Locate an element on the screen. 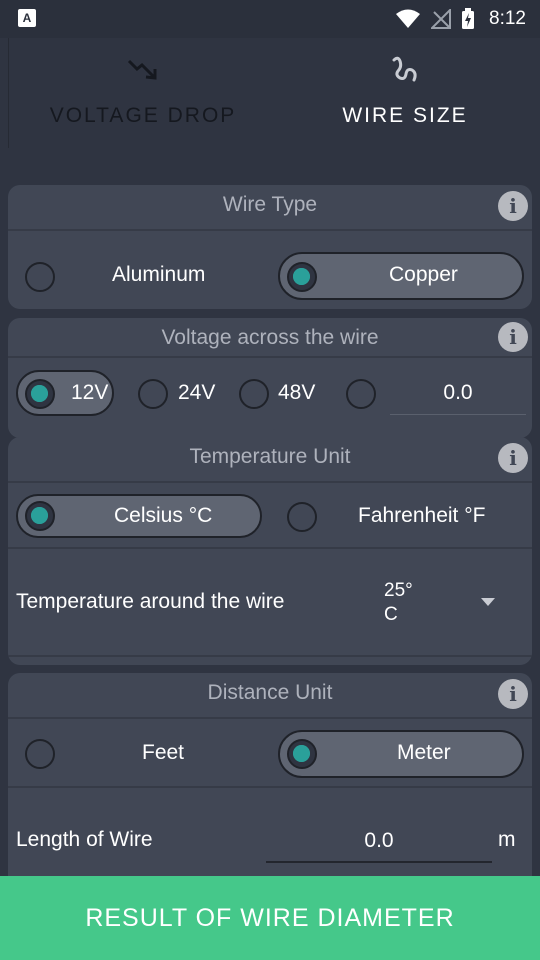 The image size is (540, 960). result-button: RESULT OF WIRE DIAMETER is located at coordinates (270, 918).